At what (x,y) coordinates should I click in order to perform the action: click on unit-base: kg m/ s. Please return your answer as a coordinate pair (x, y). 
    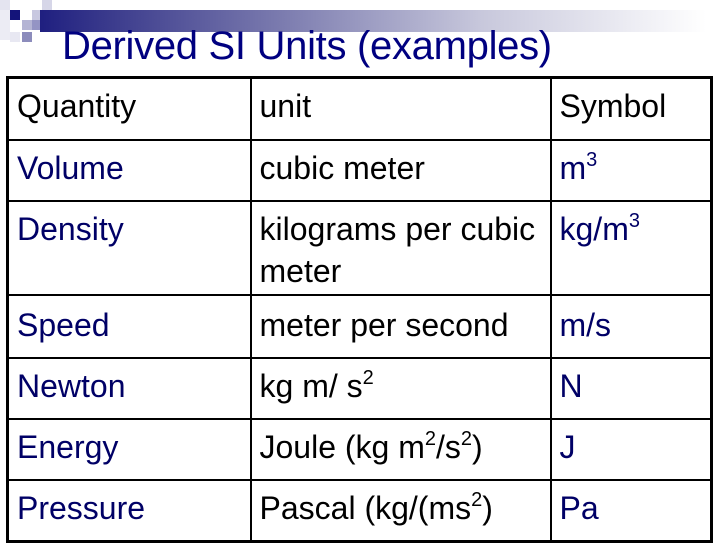
    Looking at the image, I should click on (311, 386).